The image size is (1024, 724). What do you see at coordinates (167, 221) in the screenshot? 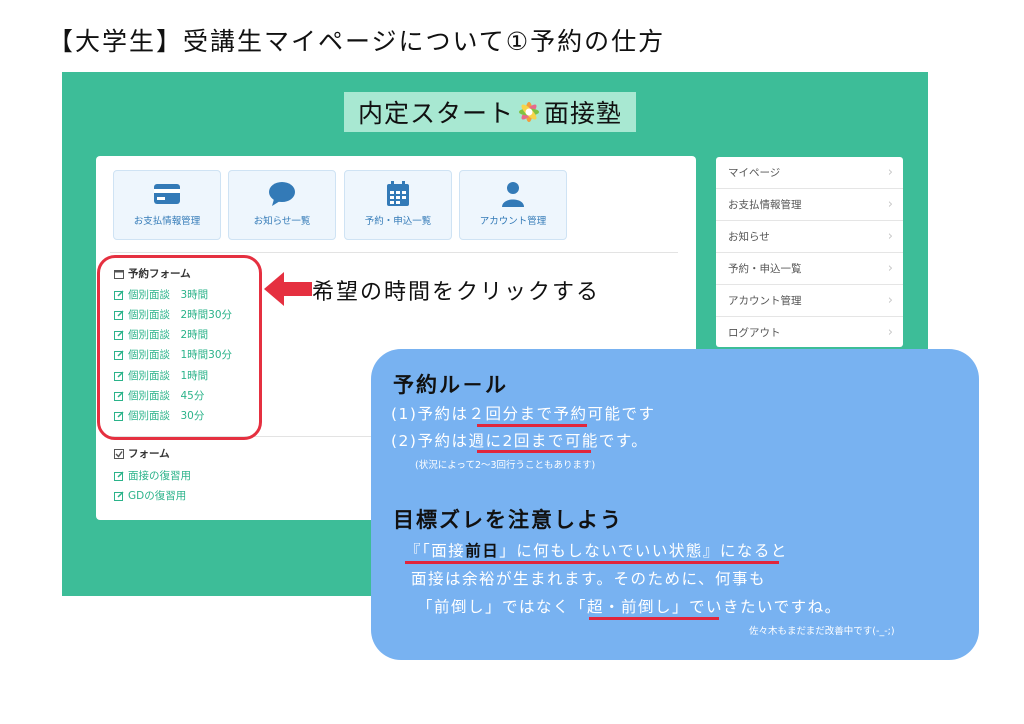
I see `tile-label: お支払情報管理` at bounding box center [167, 221].